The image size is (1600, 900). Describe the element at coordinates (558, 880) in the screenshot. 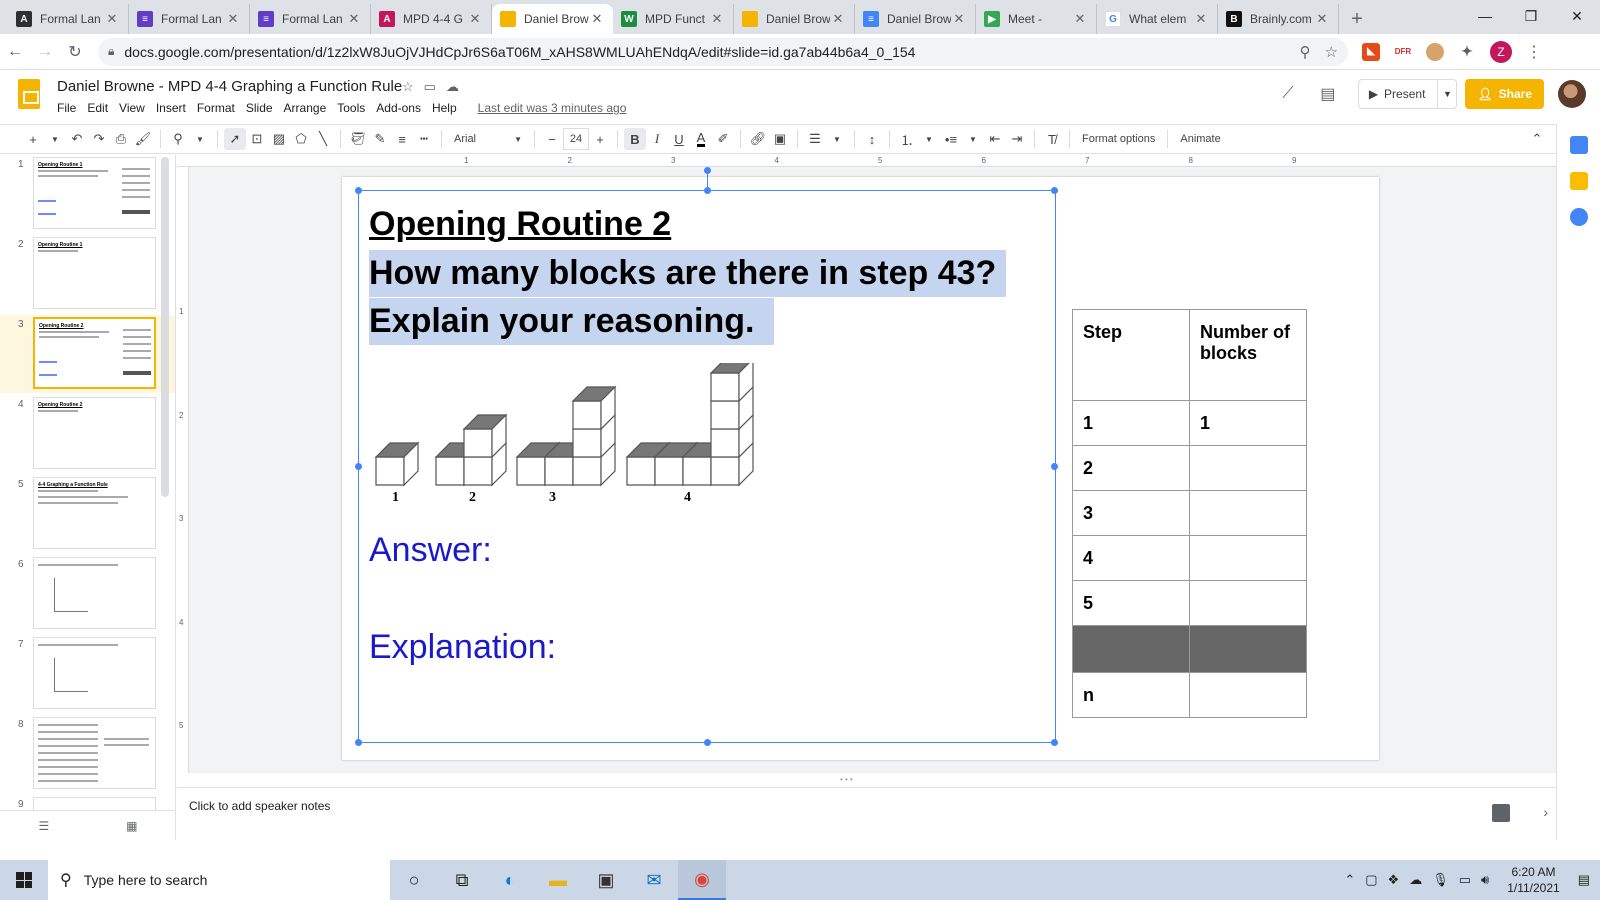

I see `file-explorer-icon: ▬` at that location.